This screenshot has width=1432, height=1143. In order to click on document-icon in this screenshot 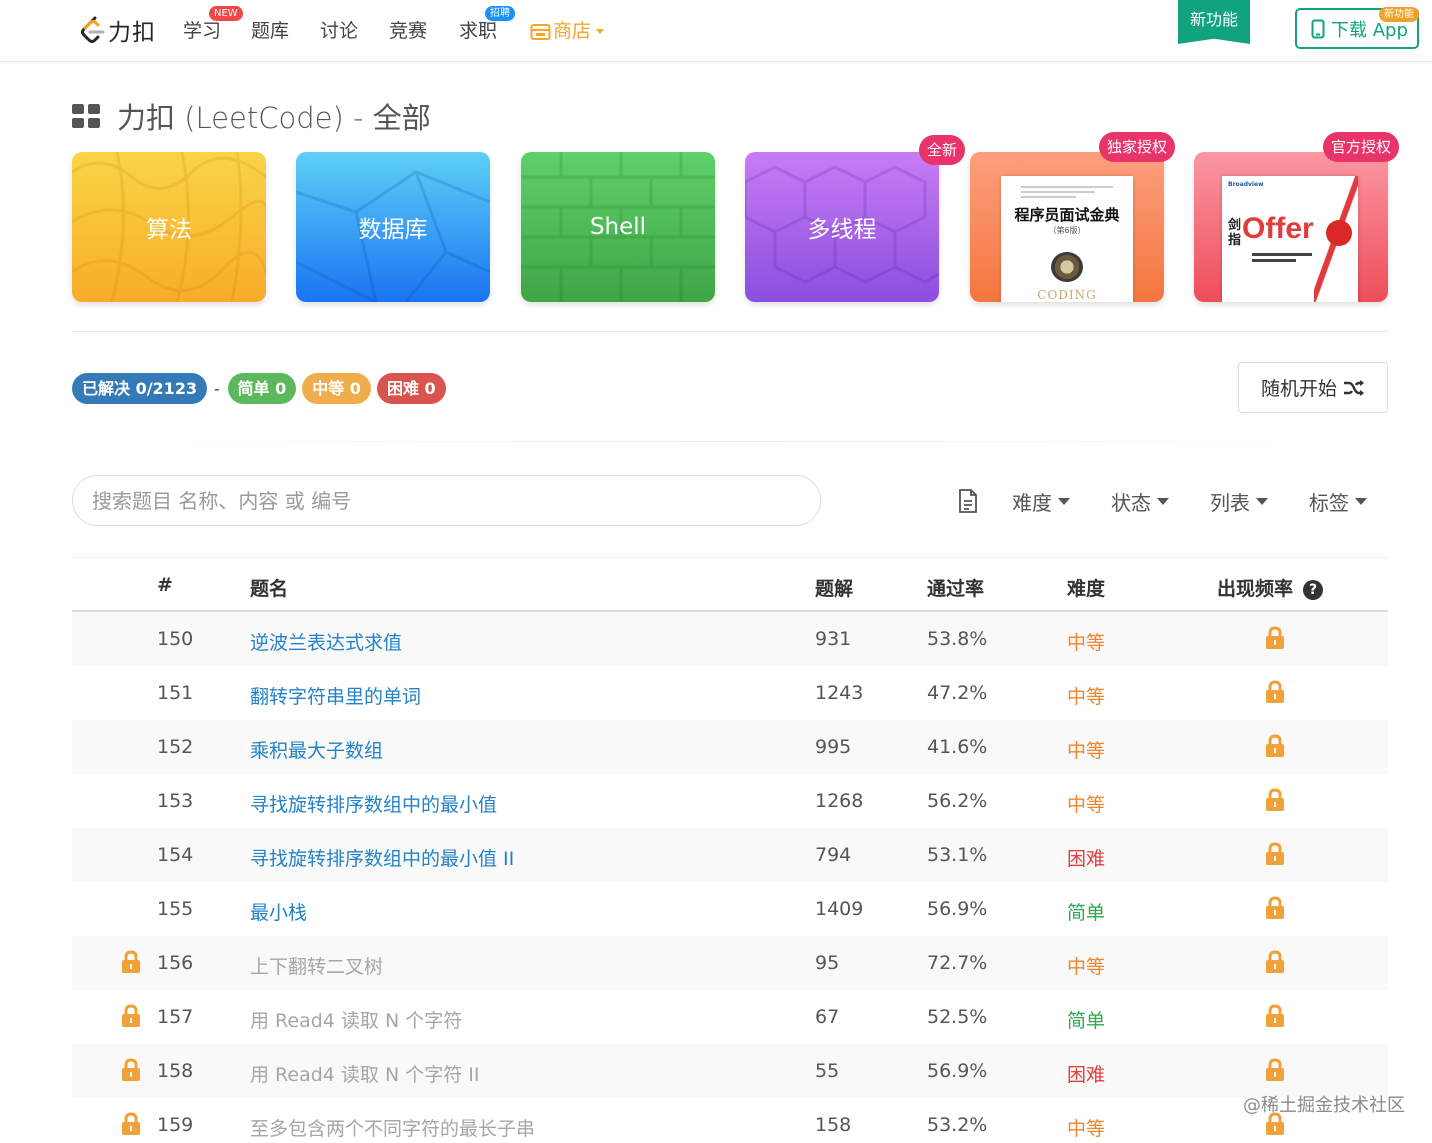, I will do `click(968, 501)`.